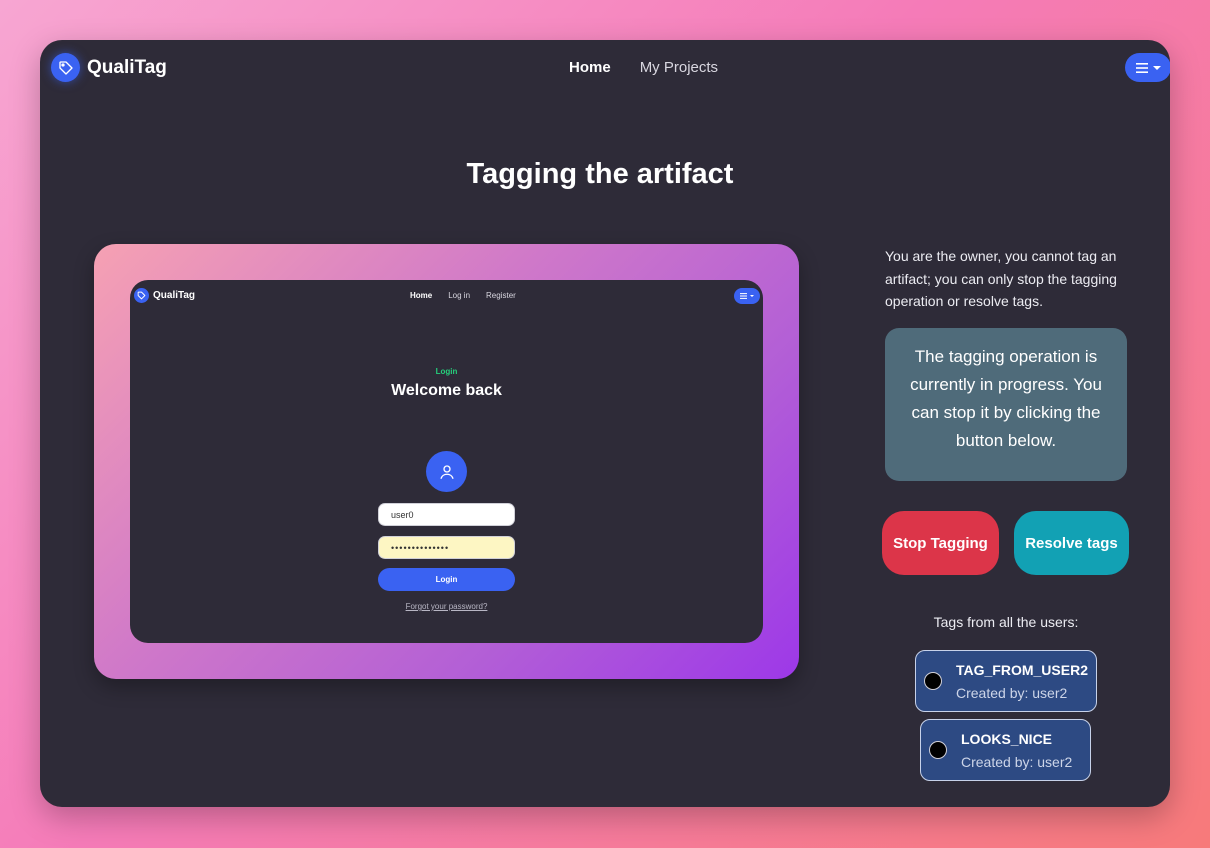 Image resolution: width=1210 pixels, height=848 pixels. I want to click on top-navbar: QualiTag Home My Projects, so click(605, 68).